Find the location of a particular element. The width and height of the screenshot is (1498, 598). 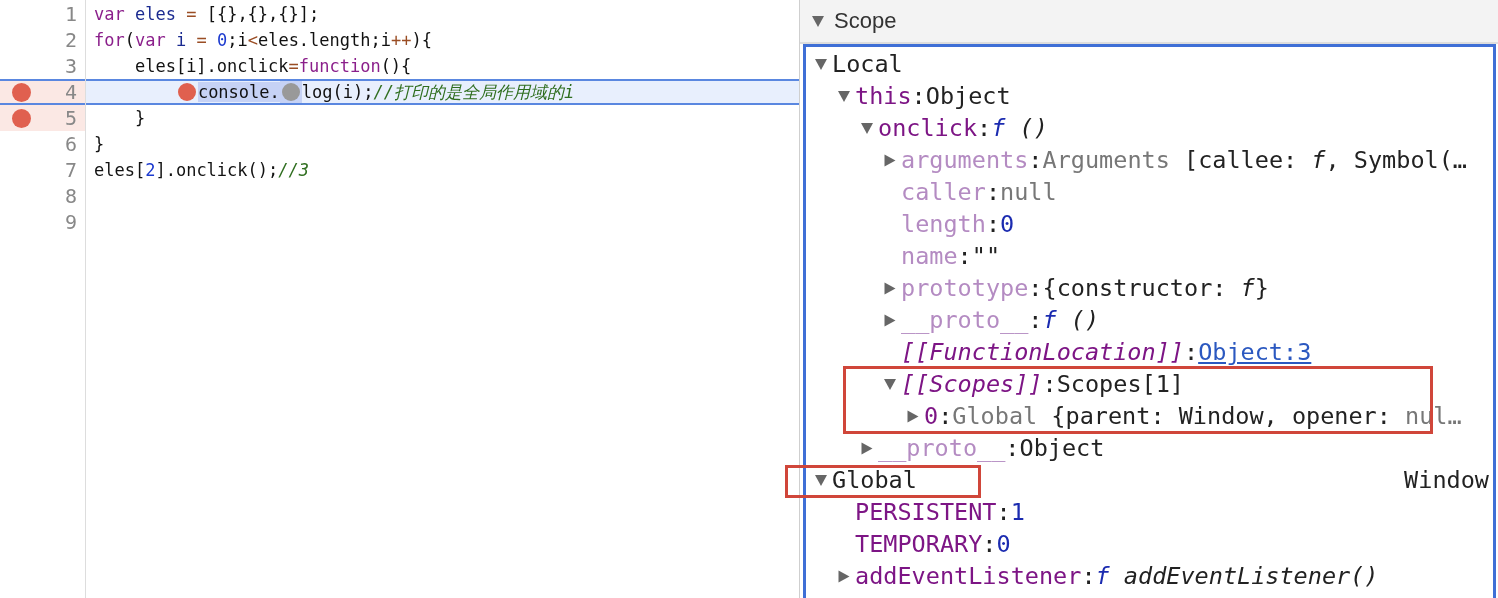

code-token: ].onclick(); is located at coordinates (217, 170).